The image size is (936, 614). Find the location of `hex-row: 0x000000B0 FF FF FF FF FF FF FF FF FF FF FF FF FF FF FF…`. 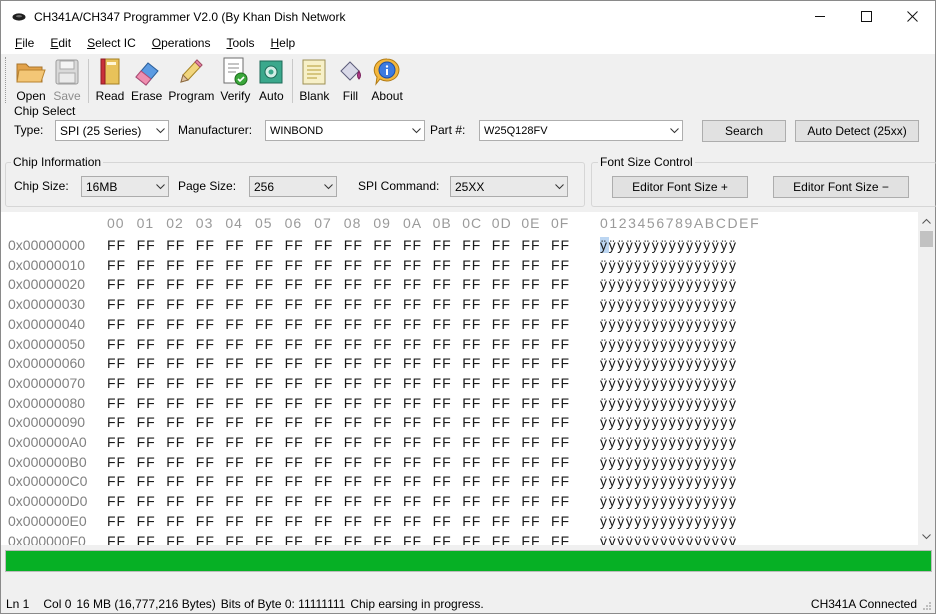

hex-row: 0x000000B0 FF FF FF FF FF FF FF FF FF FF FF FF FF FF FF… is located at coordinates (458, 464).